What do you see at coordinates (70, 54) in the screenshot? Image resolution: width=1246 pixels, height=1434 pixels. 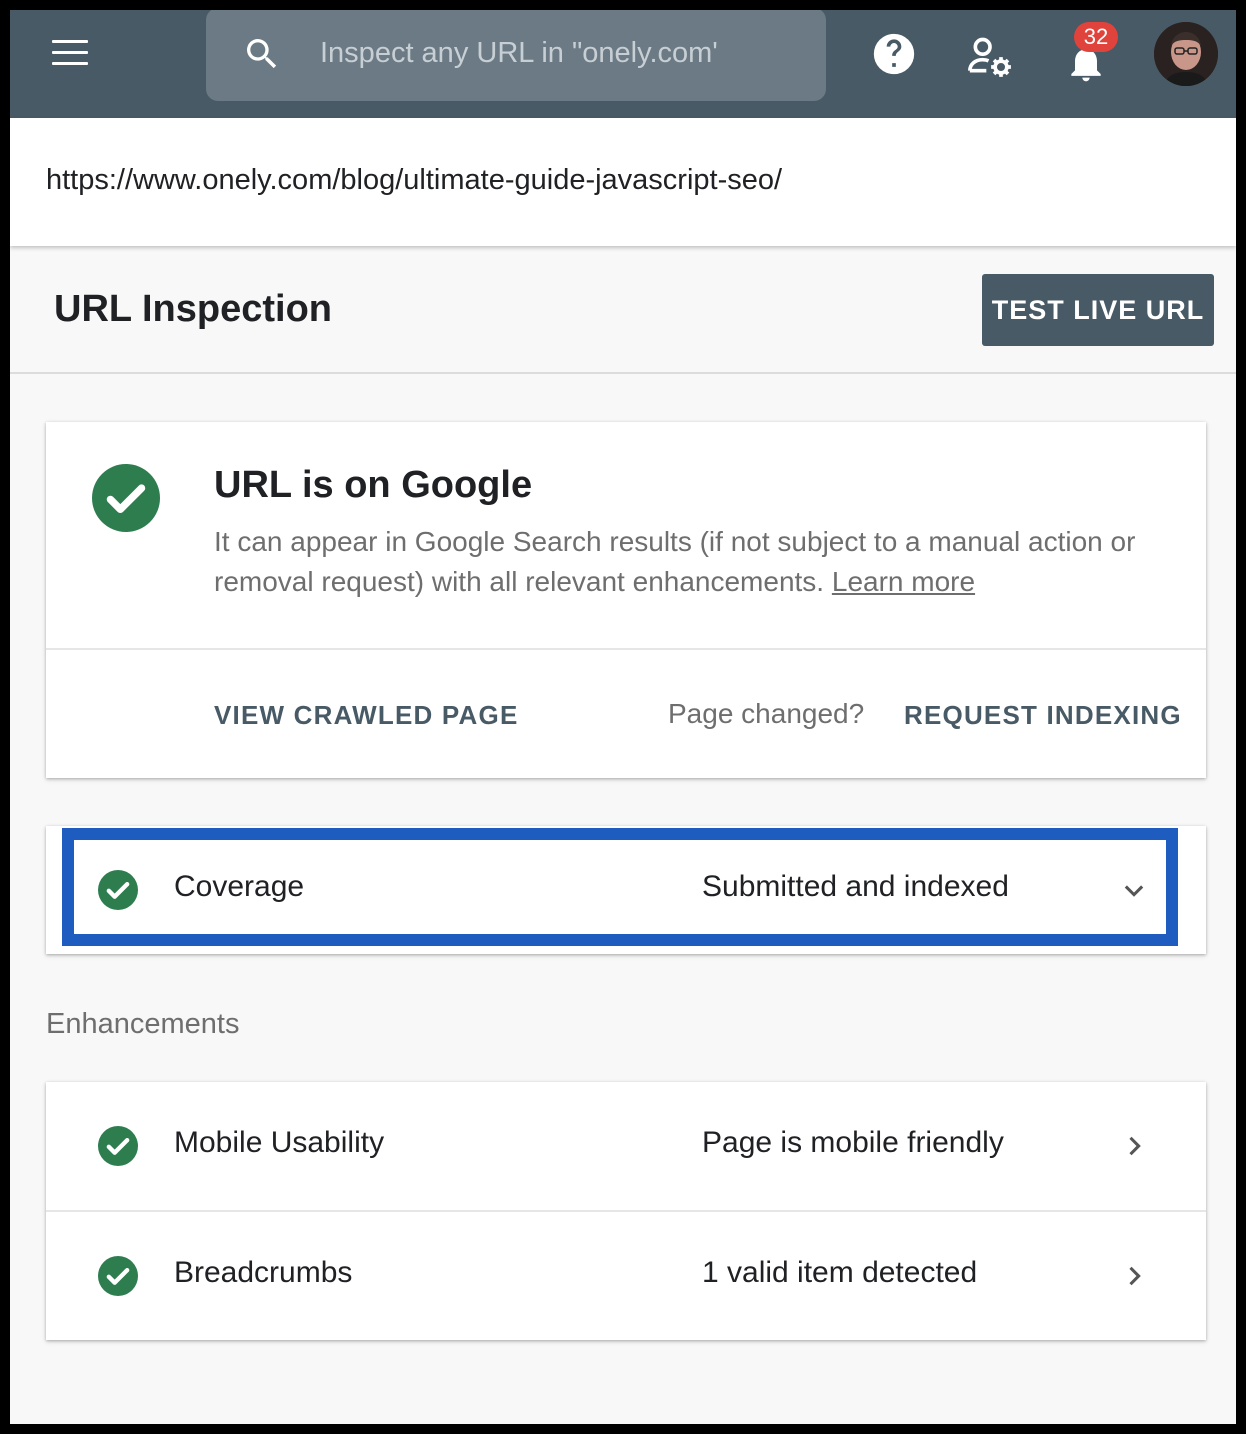 I see `hamburger-menu-icon` at bounding box center [70, 54].